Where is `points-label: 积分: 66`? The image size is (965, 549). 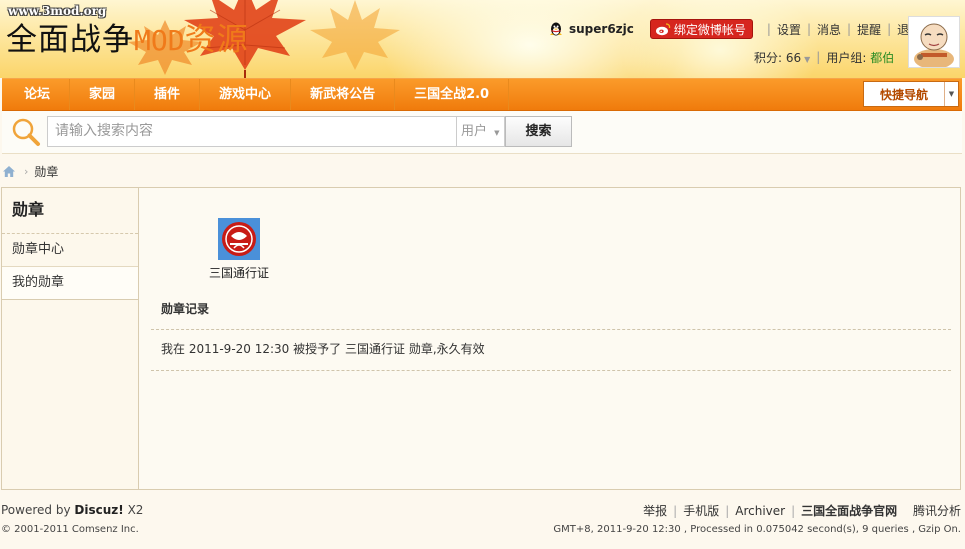
points-label: 积分: 66 is located at coordinates (778, 57).